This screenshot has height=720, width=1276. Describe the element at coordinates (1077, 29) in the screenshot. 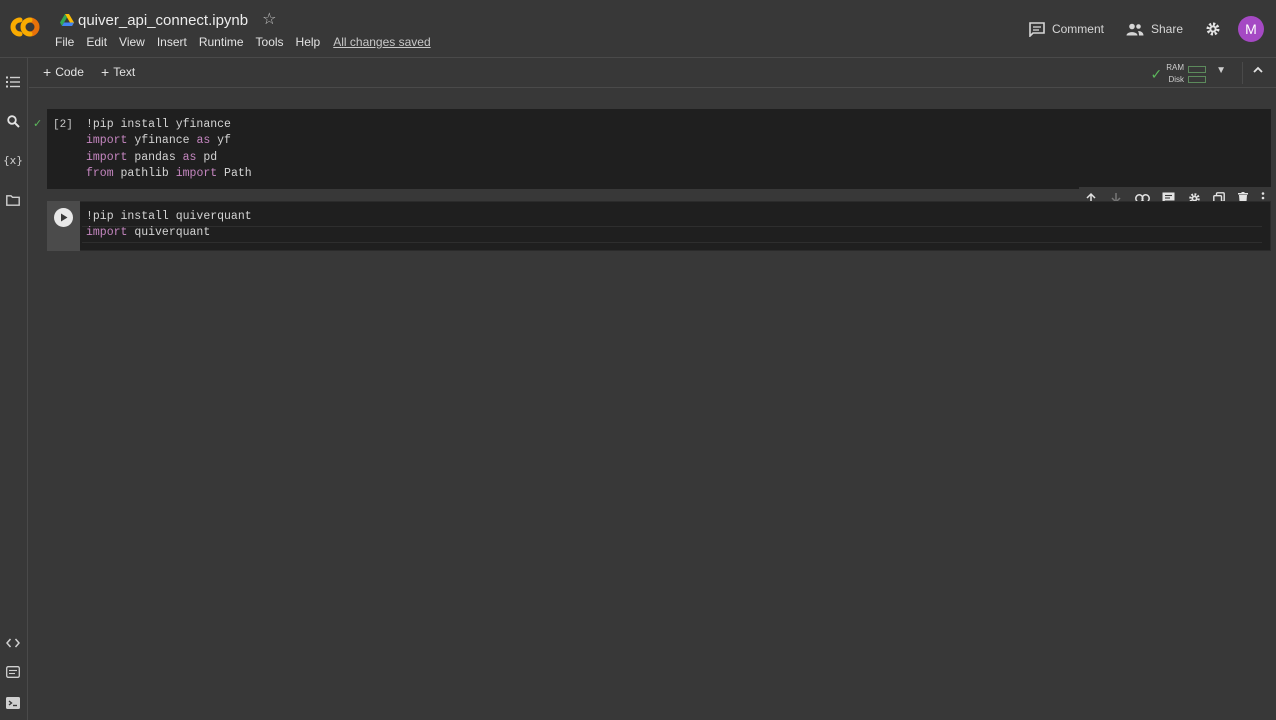

I see `comment-label: Comment` at that location.